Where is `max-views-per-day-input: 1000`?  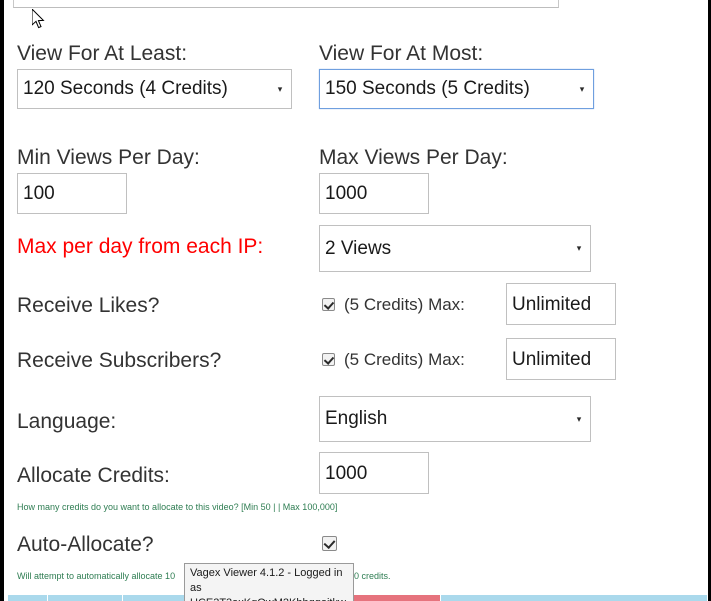 max-views-per-day-input: 1000 is located at coordinates (374, 193).